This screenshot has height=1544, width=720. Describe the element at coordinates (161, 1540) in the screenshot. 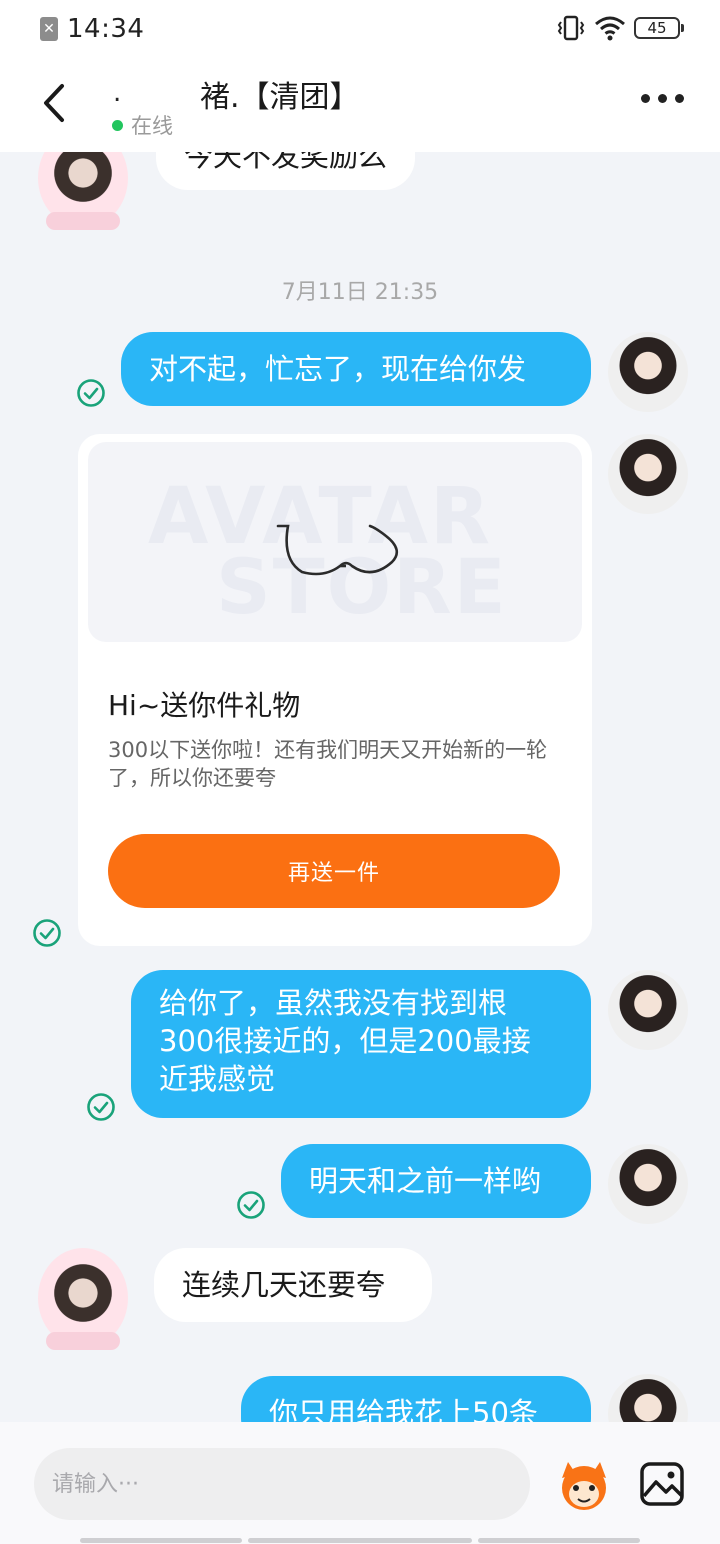

I see `nav-handle-left` at that location.